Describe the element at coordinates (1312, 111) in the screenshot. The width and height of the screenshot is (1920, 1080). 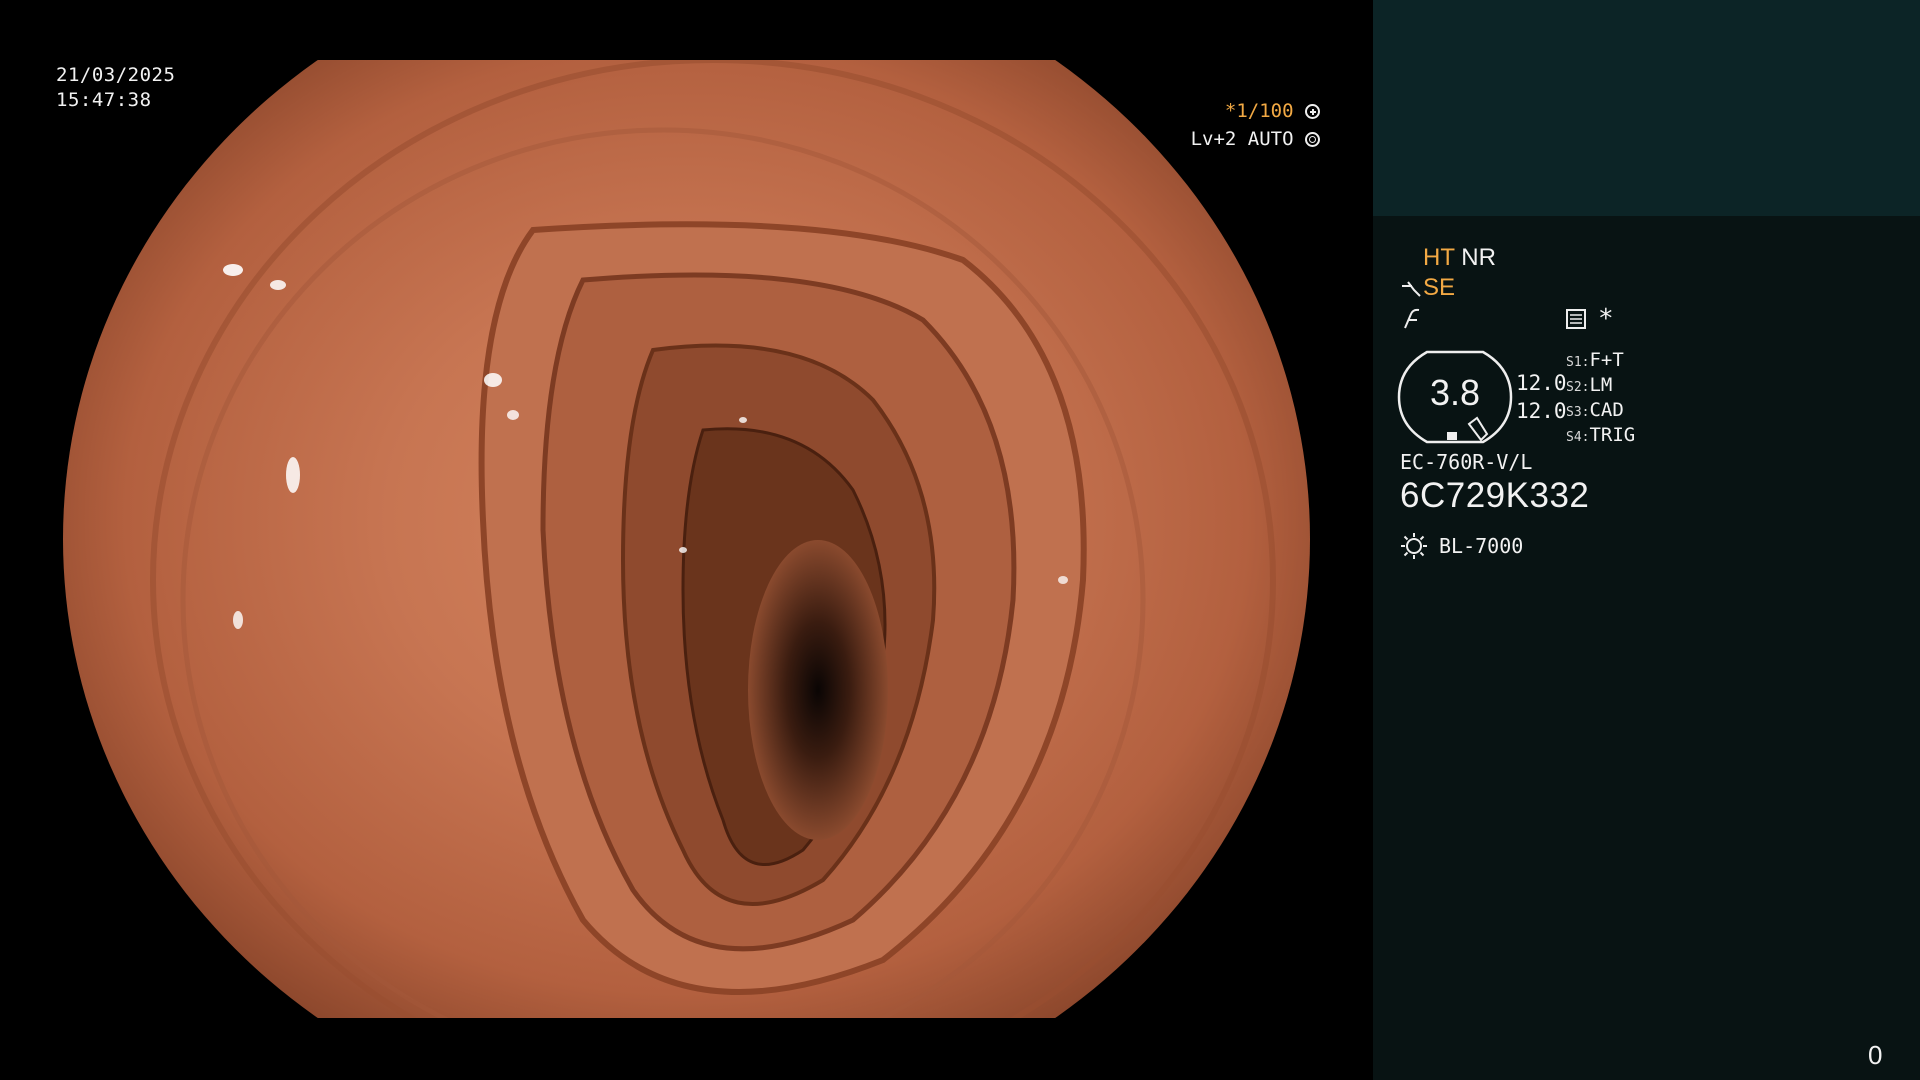
I see `aperture-icon` at that location.